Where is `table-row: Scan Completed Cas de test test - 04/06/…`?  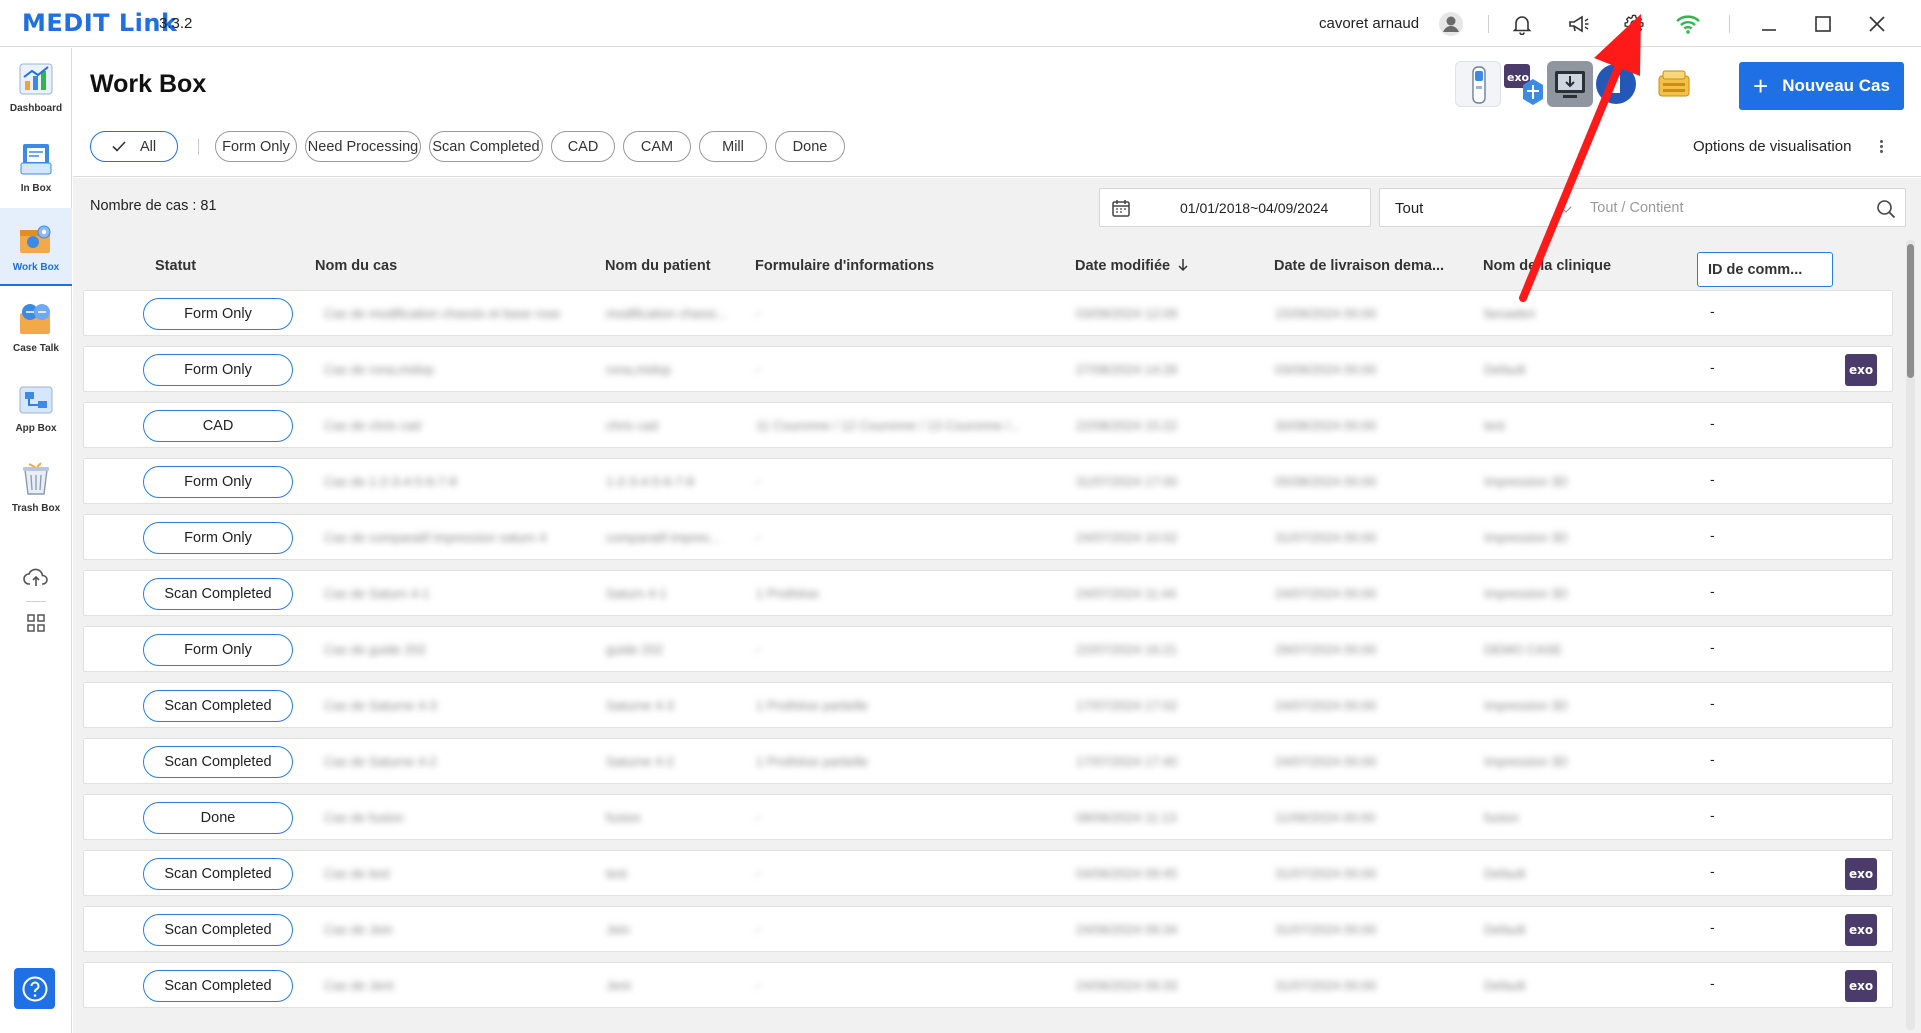
table-row: Scan Completed Cas de test test - 04/06/… is located at coordinates (988, 873).